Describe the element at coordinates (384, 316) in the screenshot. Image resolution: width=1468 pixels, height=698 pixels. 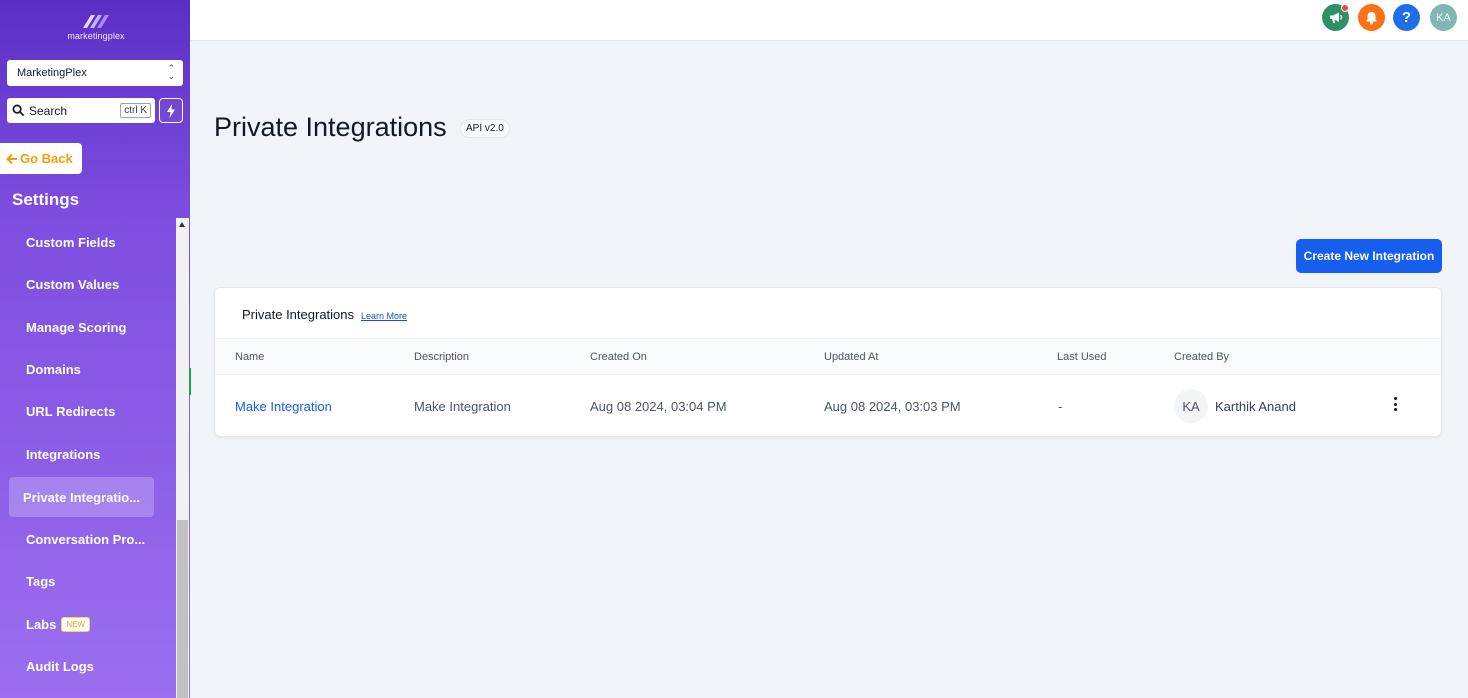
I see `learn-more-link: Learn More` at that location.